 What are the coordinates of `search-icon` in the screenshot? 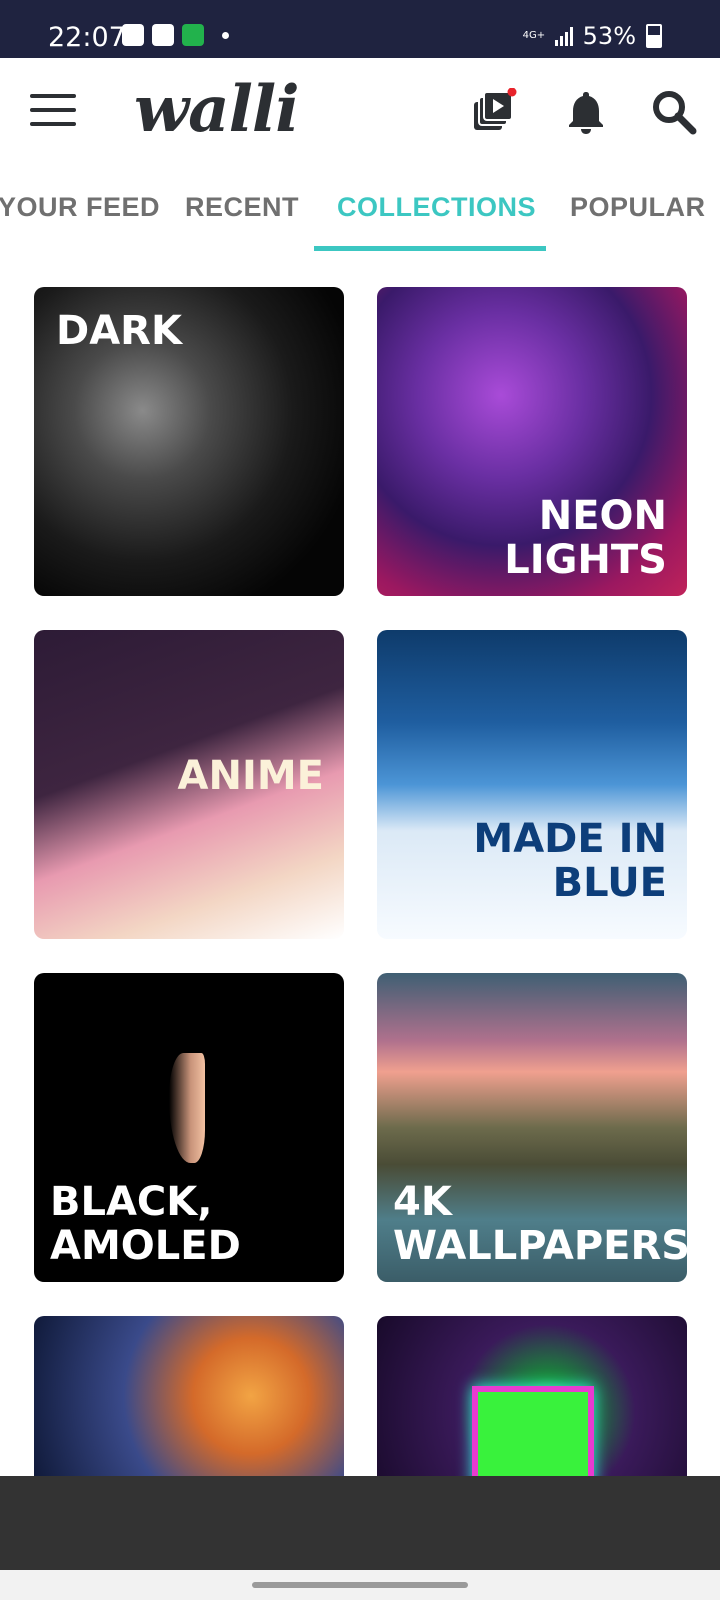 It's located at (674, 112).